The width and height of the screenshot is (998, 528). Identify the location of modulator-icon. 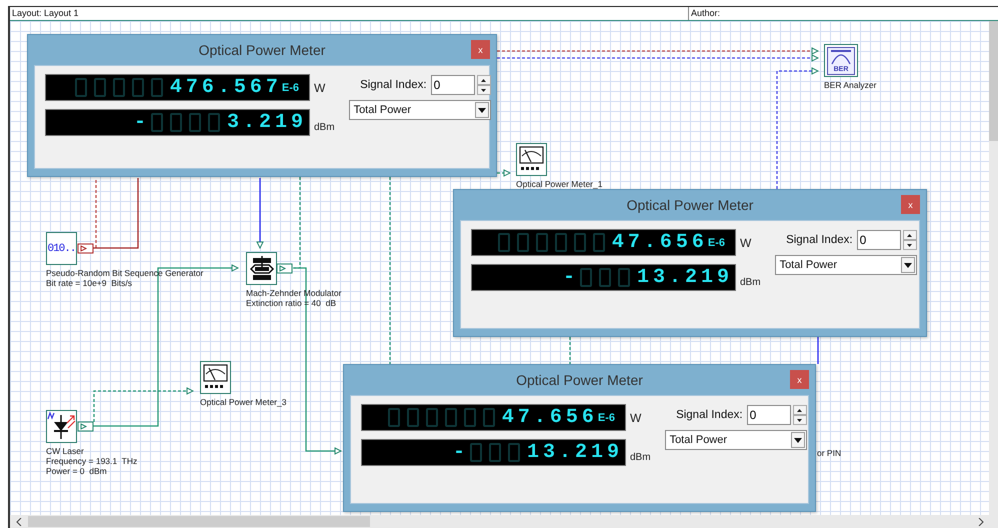
(261, 268).